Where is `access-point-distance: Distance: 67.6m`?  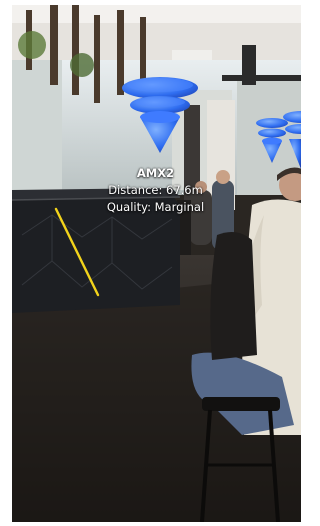
access-point-distance: Distance: 67.6m is located at coordinates (155, 190).